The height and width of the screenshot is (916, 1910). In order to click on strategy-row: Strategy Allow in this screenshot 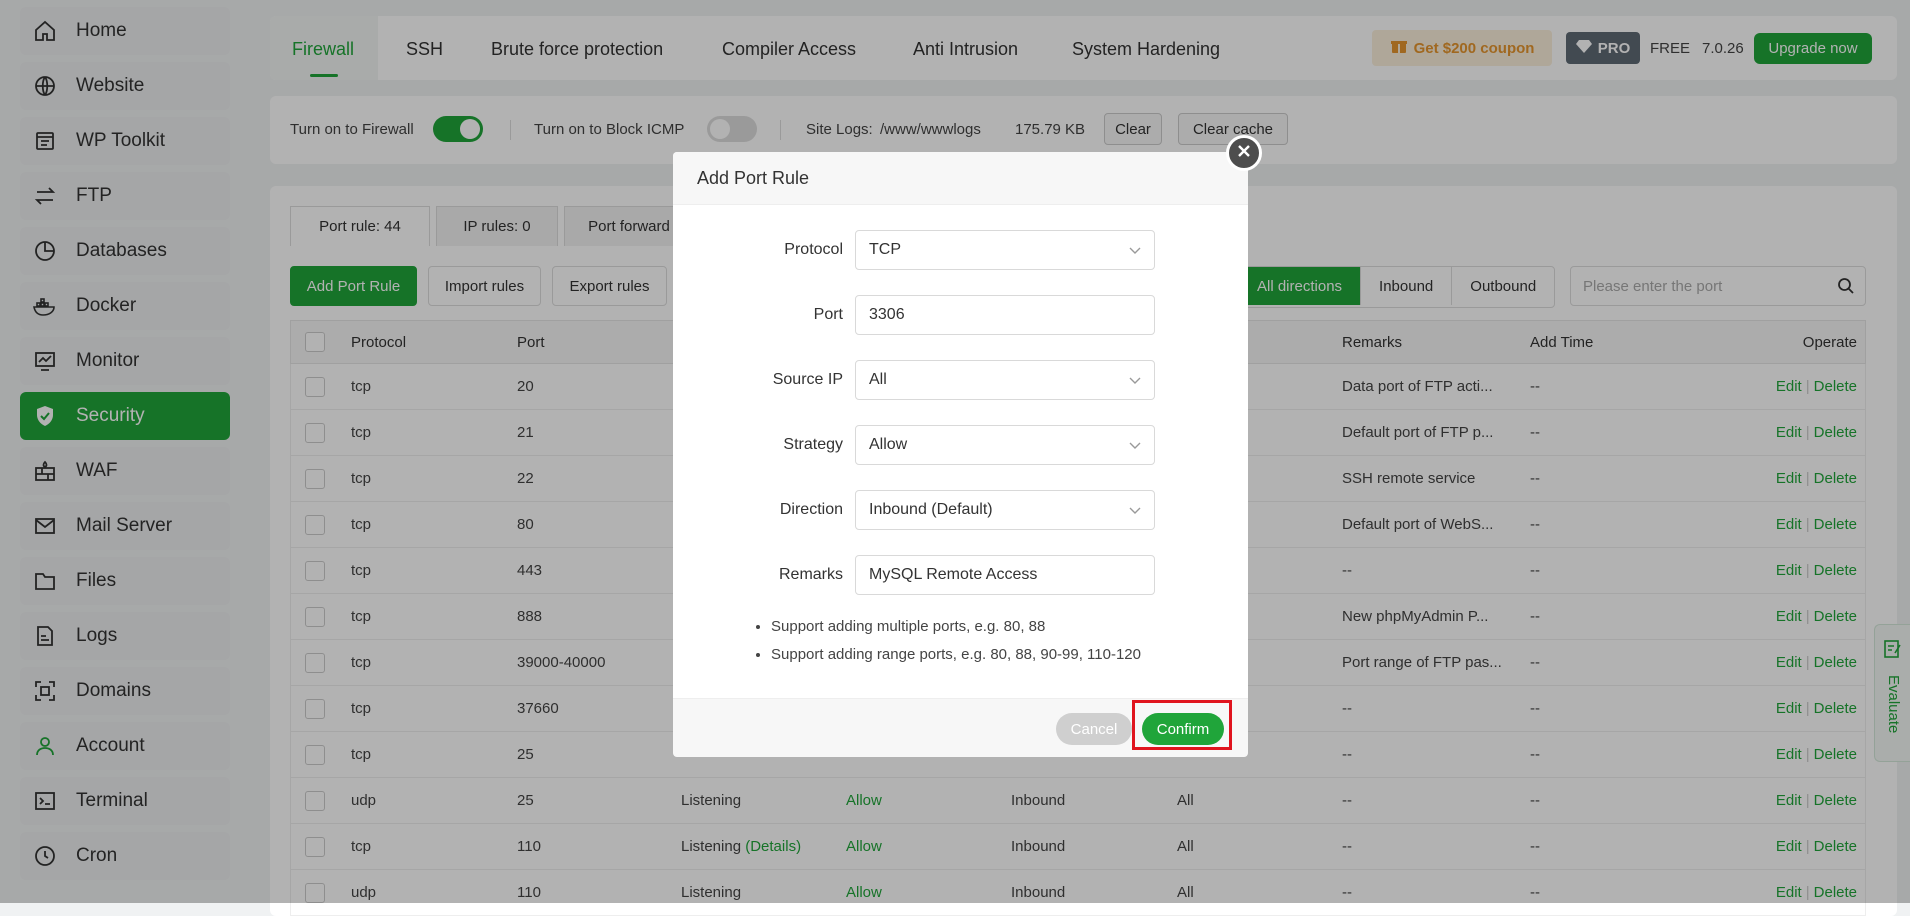, I will do `click(960, 445)`.